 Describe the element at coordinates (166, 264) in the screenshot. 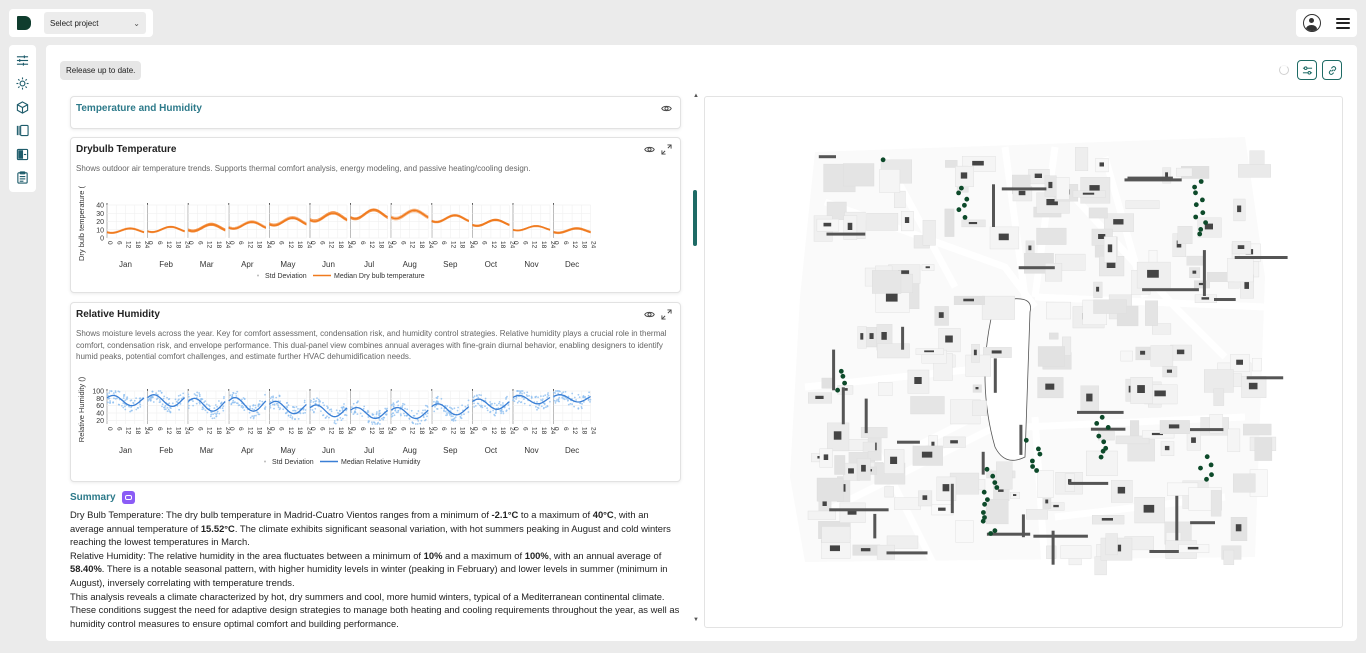

I see `month-label: Feb` at that location.